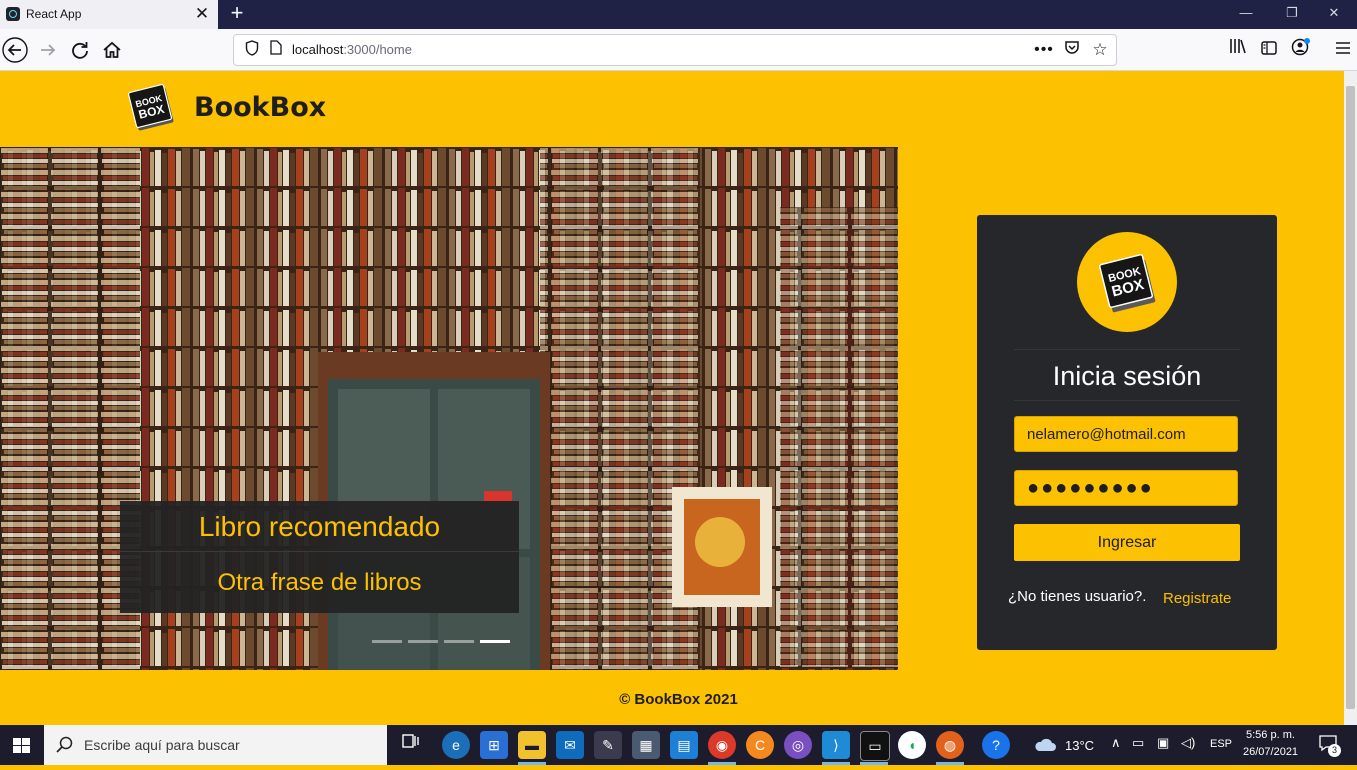  I want to click on weather-icon, so click(1045, 746).